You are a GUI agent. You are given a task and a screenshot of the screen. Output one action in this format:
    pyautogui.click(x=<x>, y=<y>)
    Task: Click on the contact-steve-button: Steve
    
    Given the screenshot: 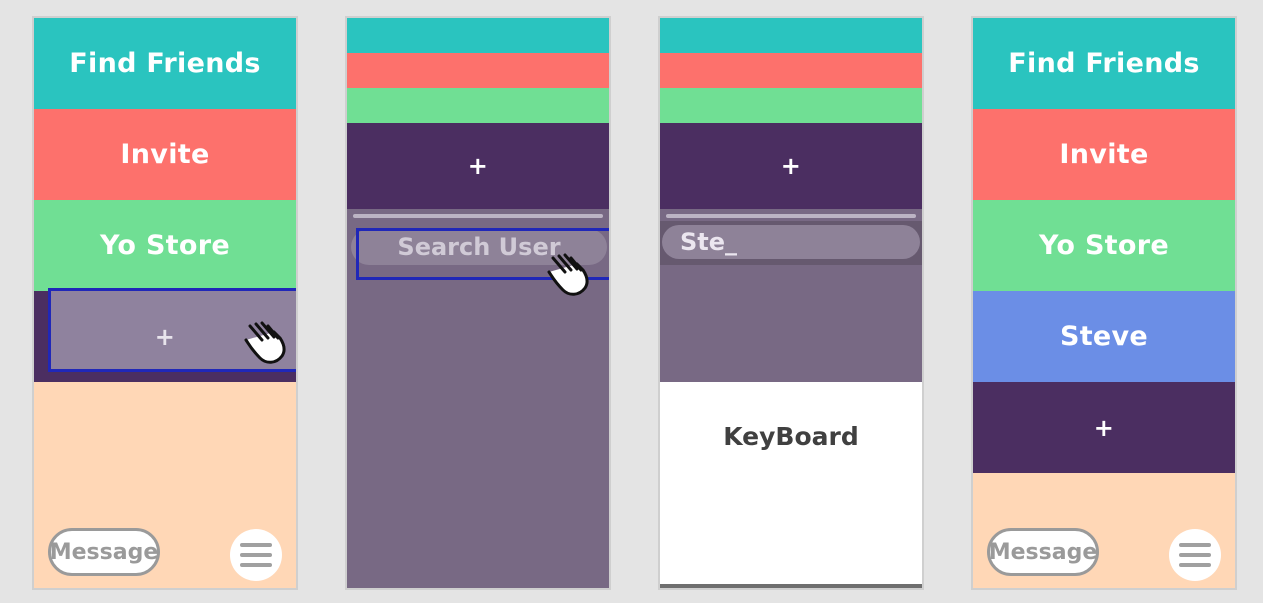 What is the action you would take?
    pyautogui.click(x=1104, y=336)
    